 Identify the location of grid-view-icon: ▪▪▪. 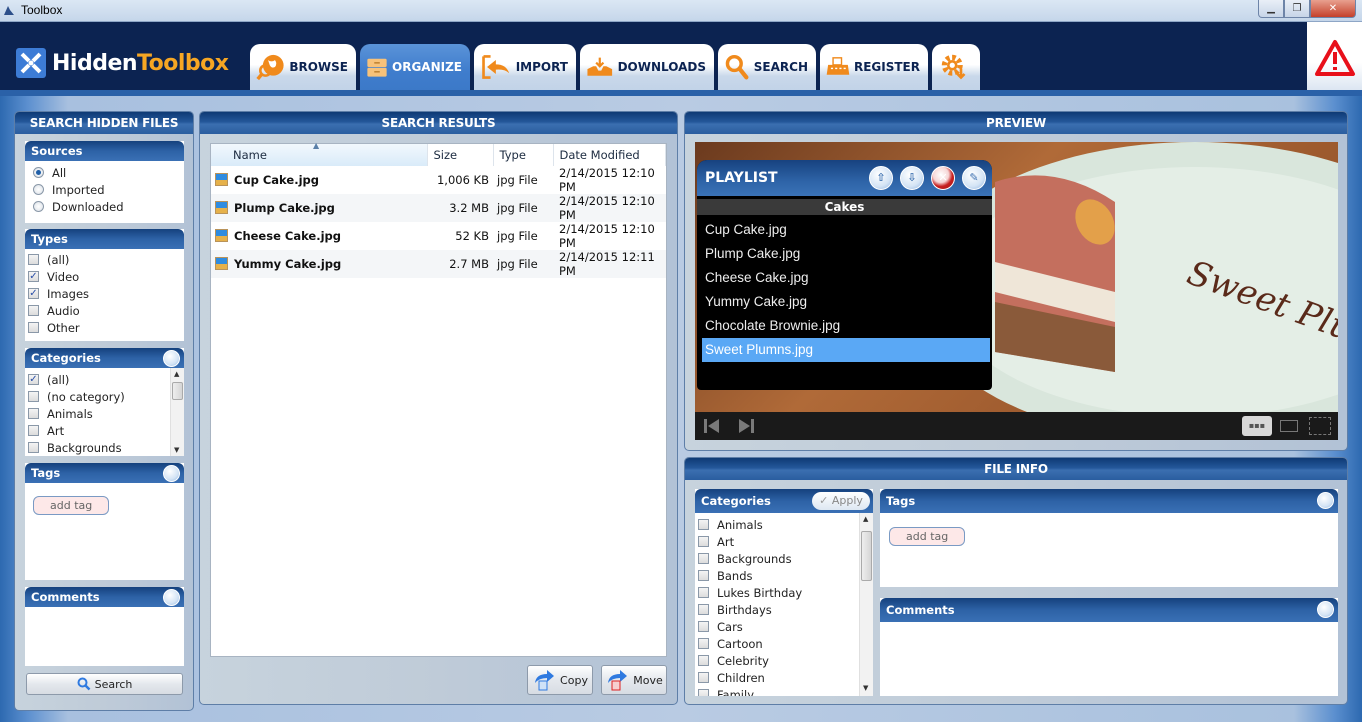
(1257, 426).